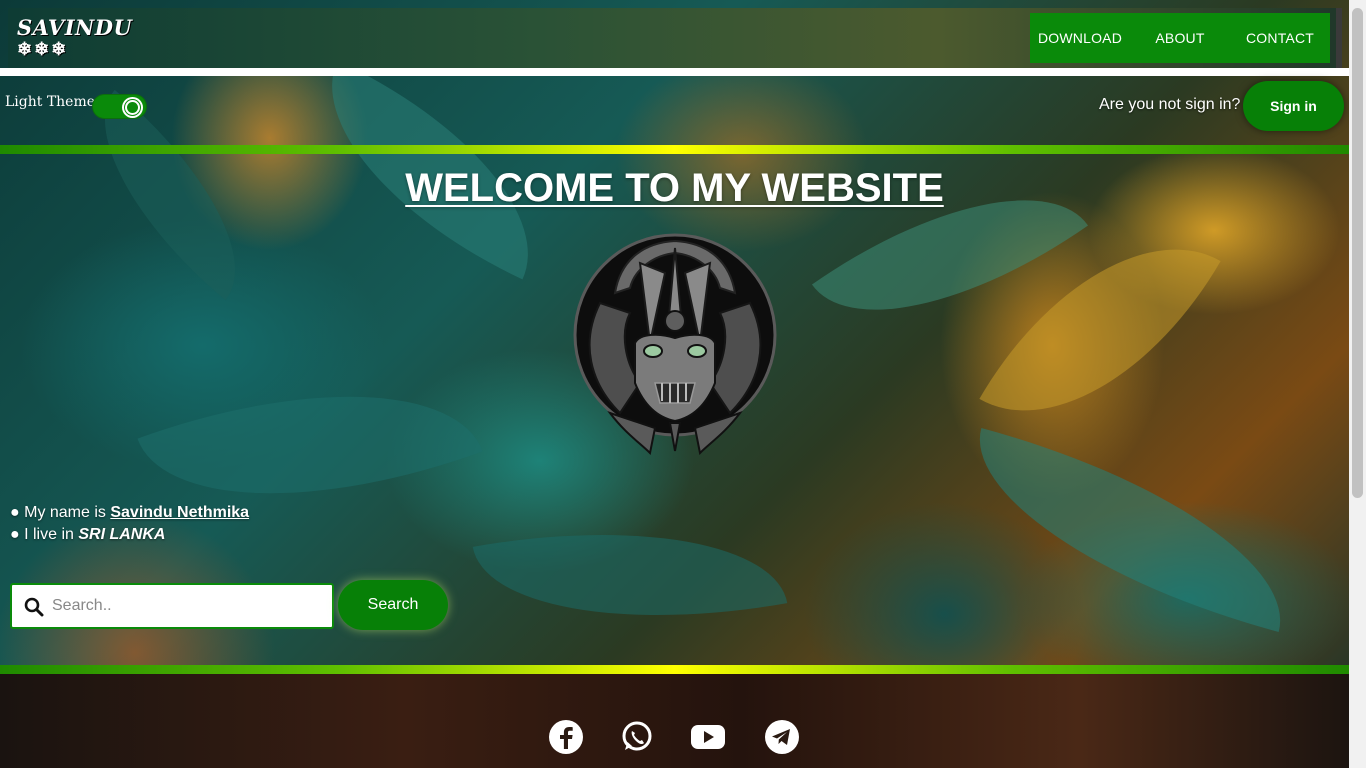 The height and width of the screenshot is (768, 1366). I want to click on header-divider, so click(674, 72).